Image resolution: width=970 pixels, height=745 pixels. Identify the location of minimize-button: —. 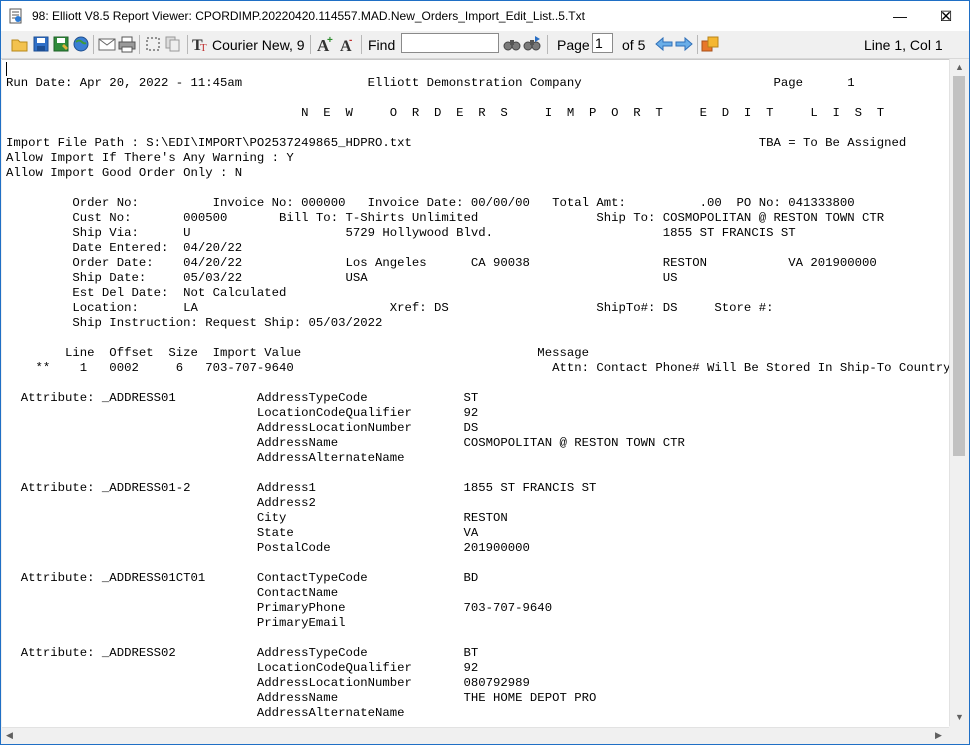
(900, 16).